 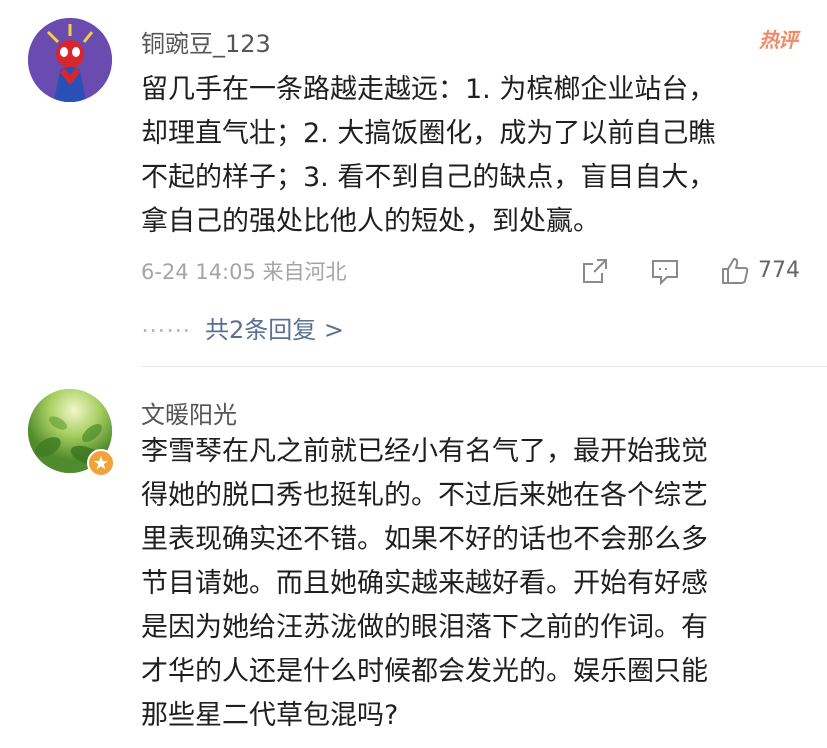 What do you see at coordinates (778, 40) in the screenshot?
I see `hot-comment-badge: 热评` at bounding box center [778, 40].